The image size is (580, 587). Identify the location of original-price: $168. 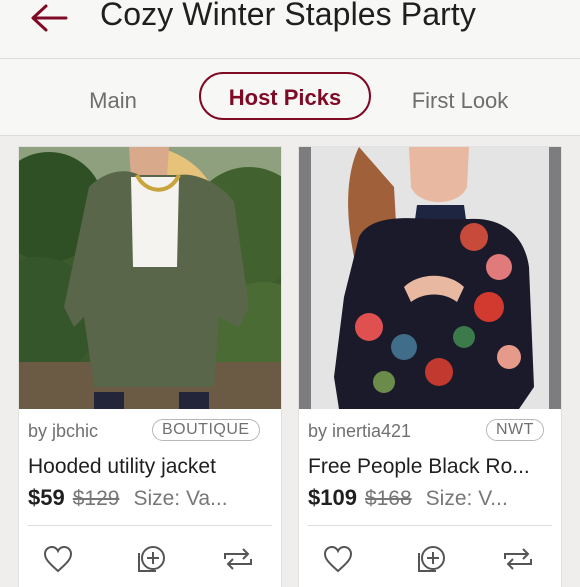
(388, 498).